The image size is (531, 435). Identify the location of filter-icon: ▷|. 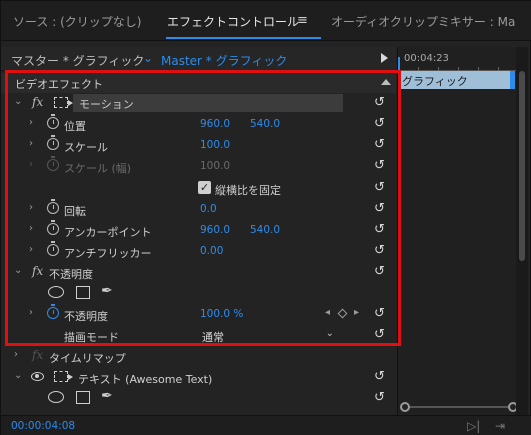
(473, 426).